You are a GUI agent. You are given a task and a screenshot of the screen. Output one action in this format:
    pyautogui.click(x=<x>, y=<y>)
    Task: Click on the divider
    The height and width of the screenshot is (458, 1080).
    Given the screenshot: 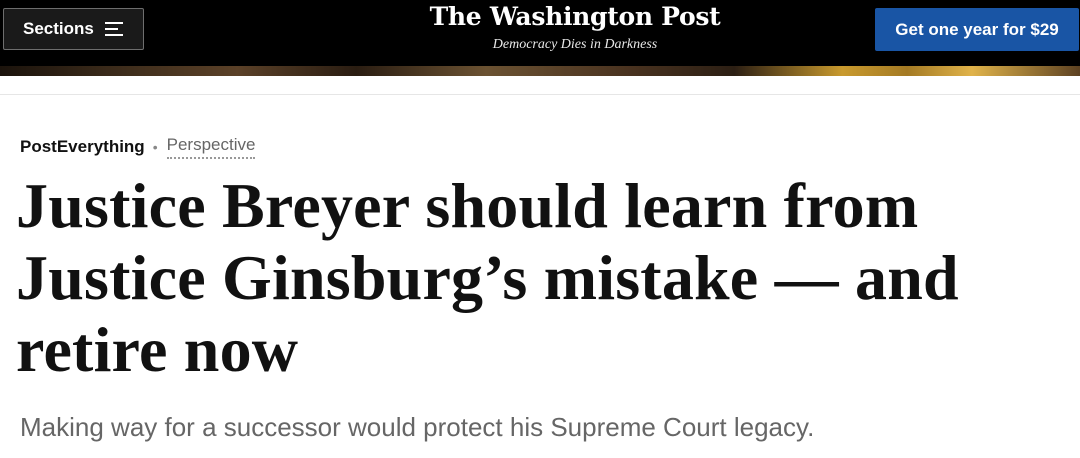 What is the action you would take?
    pyautogui.click(x=540, y=94)
    